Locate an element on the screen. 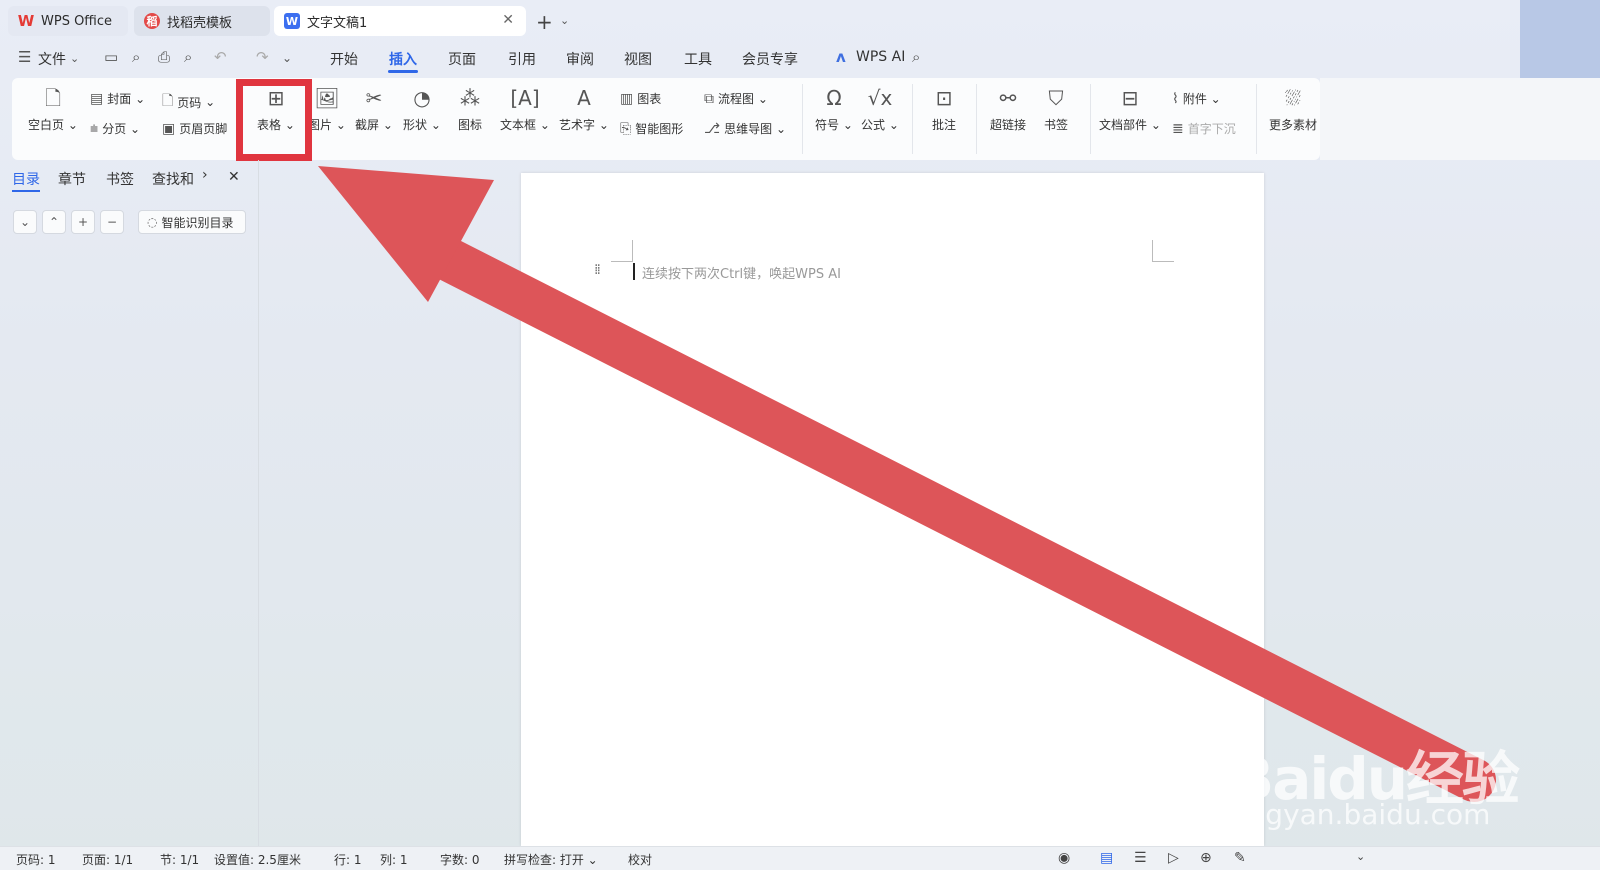  status-section: 节: 1/1 is located at coordinates (179, 859).